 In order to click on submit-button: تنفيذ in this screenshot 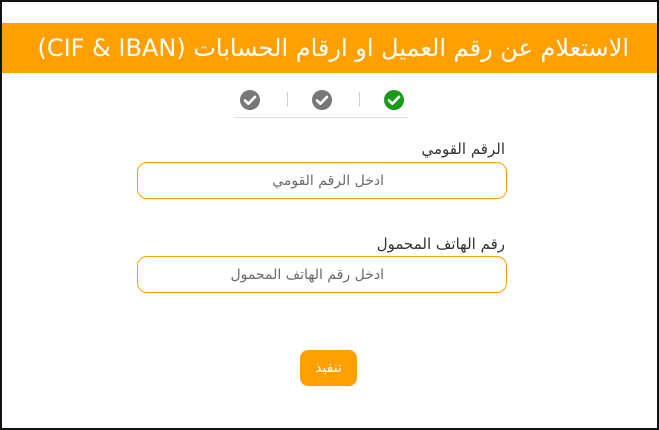, I will do `click(328, 368)`.